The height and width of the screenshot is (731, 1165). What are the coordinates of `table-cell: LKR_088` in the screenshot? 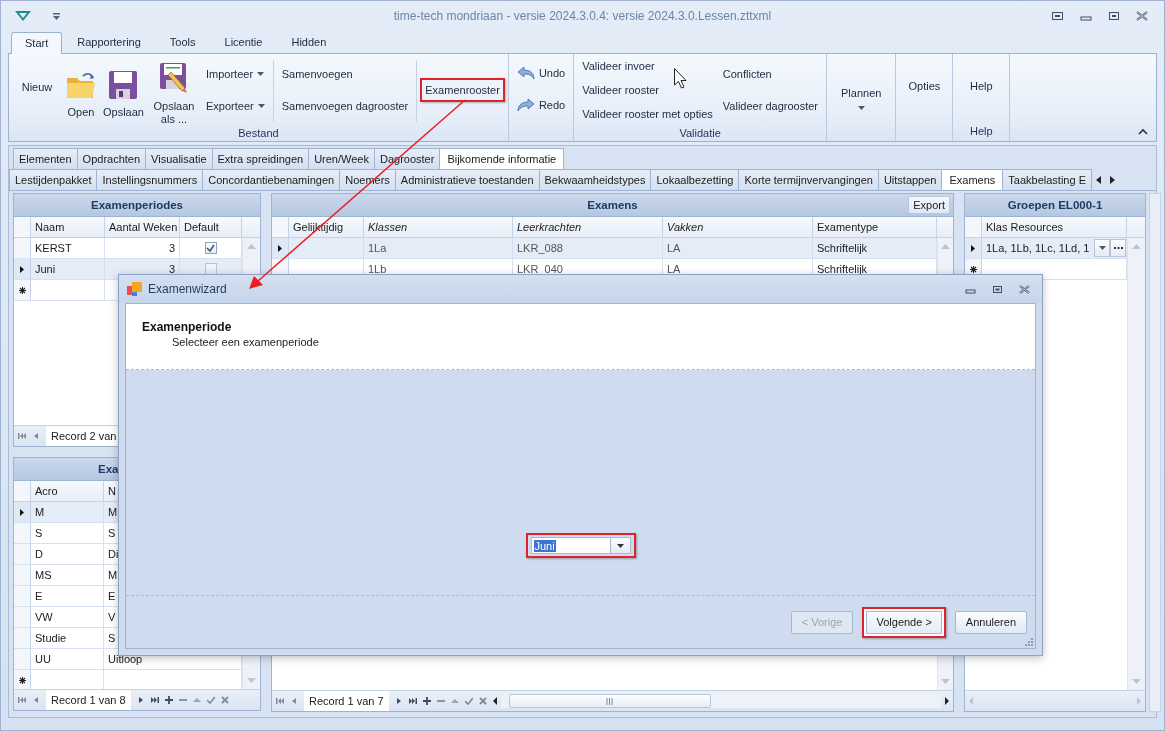 It's located at (588, 248).